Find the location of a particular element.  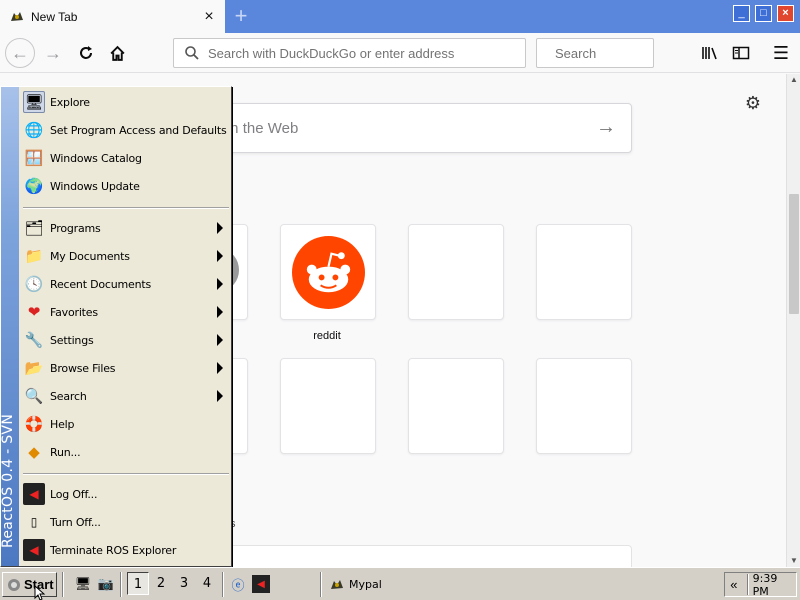

explorer-icon: 📷 is located at coordinates (106, 584).